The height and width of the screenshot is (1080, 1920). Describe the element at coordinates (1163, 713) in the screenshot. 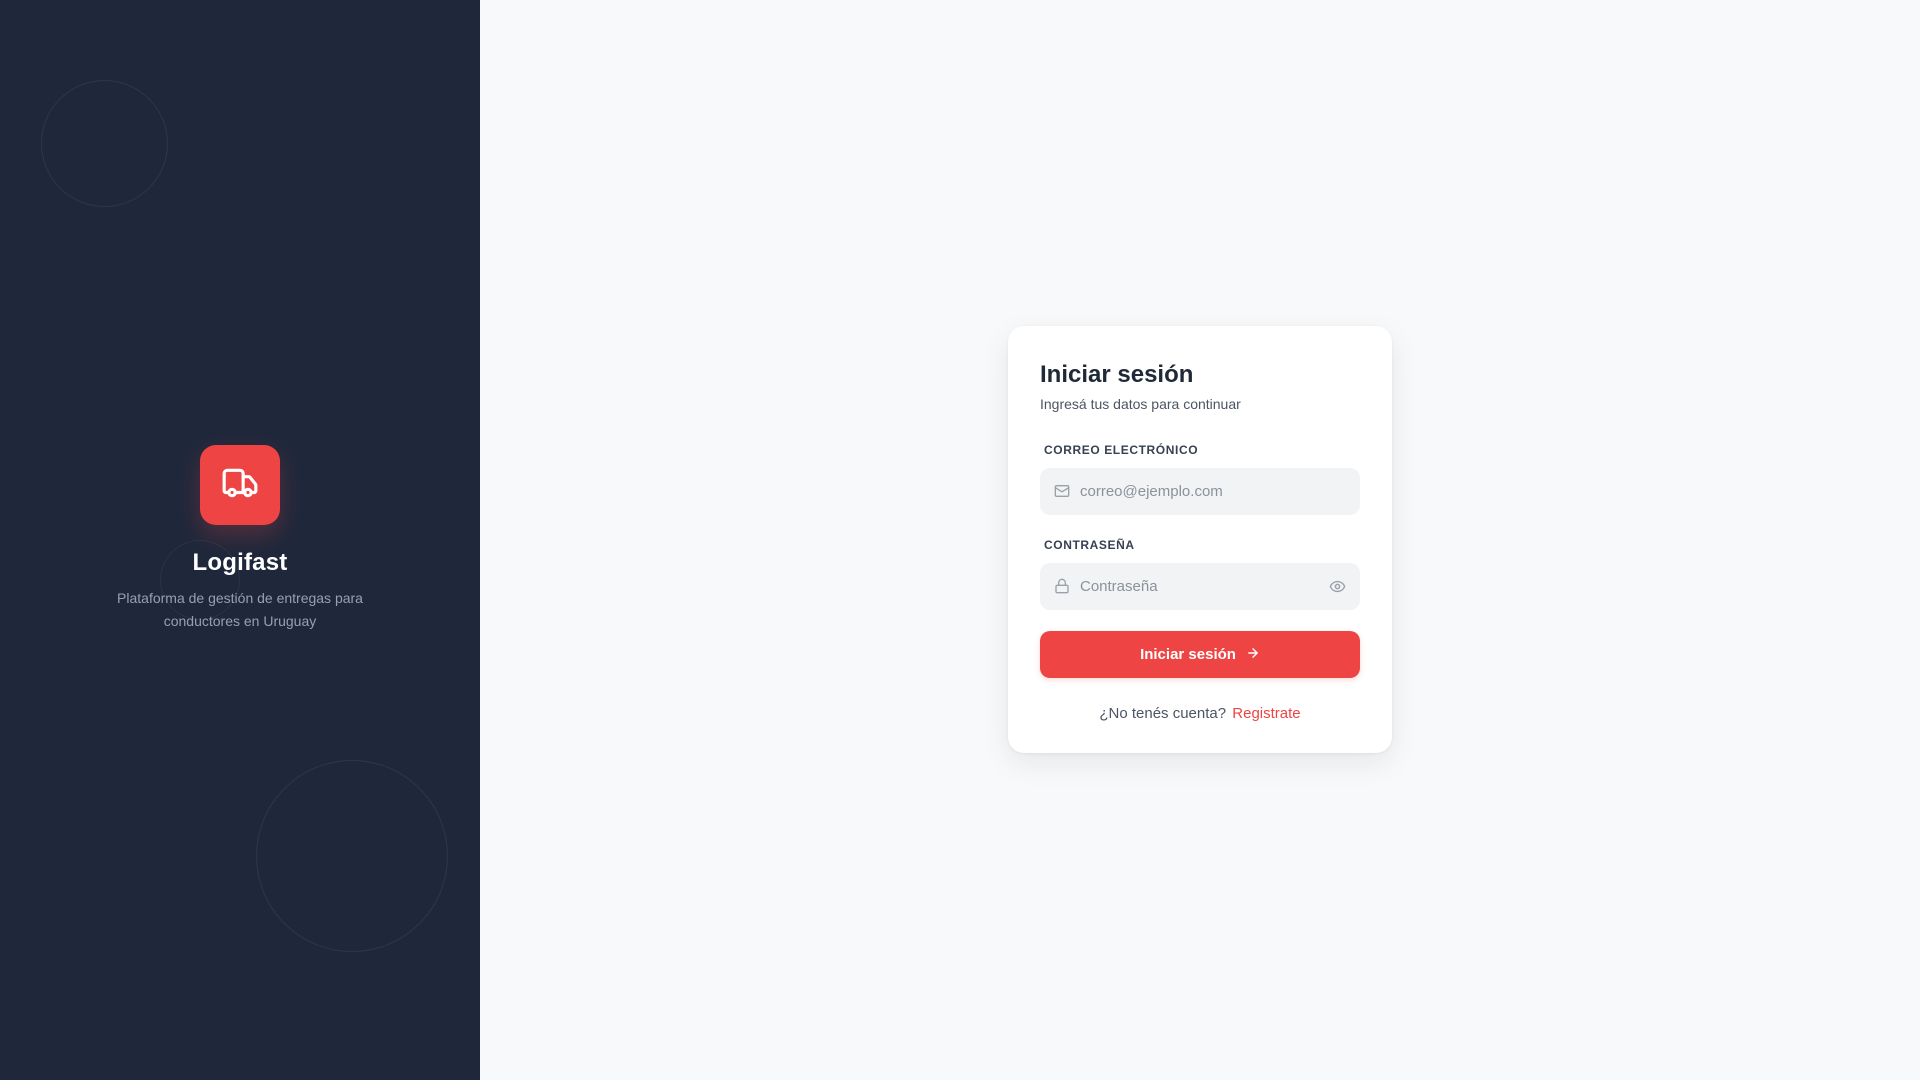

I see `no-account-text: ¿No tenés cuenta?` at that location.